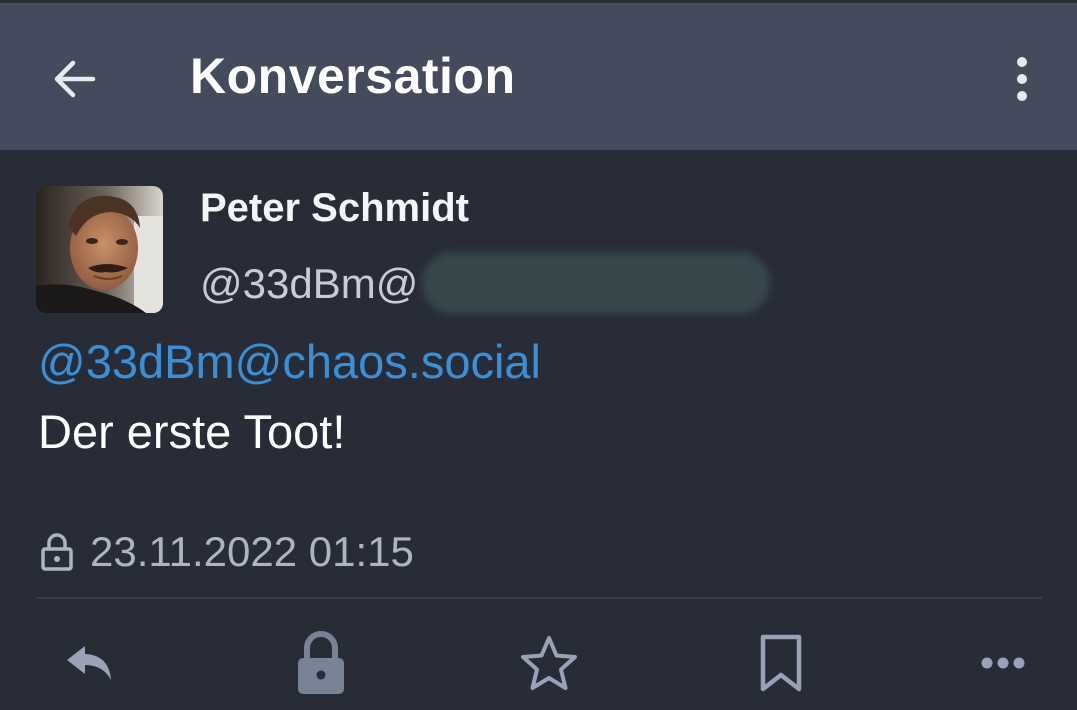  Describe the element at coordinates (309, 284) in the screenshot. I see `account-handle: @33dBm@` at that location.